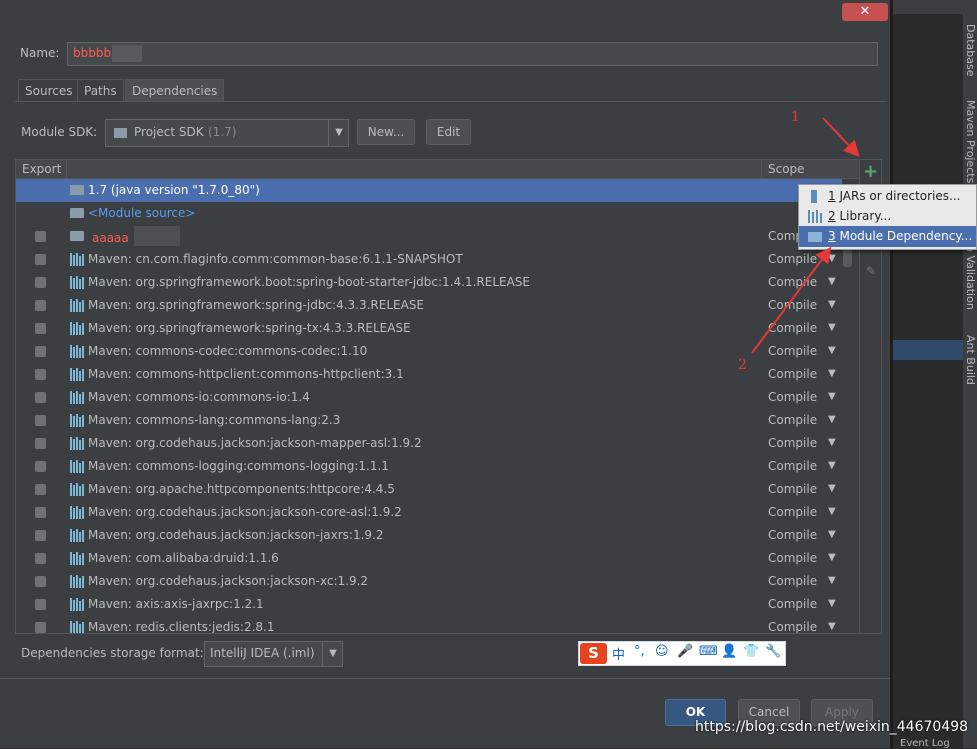 This screenshot has width=977, height=749. What do you see at coordinates (729, 651) in the screenshot?
I see `ime-user-icon: 👤` at bounding box center [729, 651].